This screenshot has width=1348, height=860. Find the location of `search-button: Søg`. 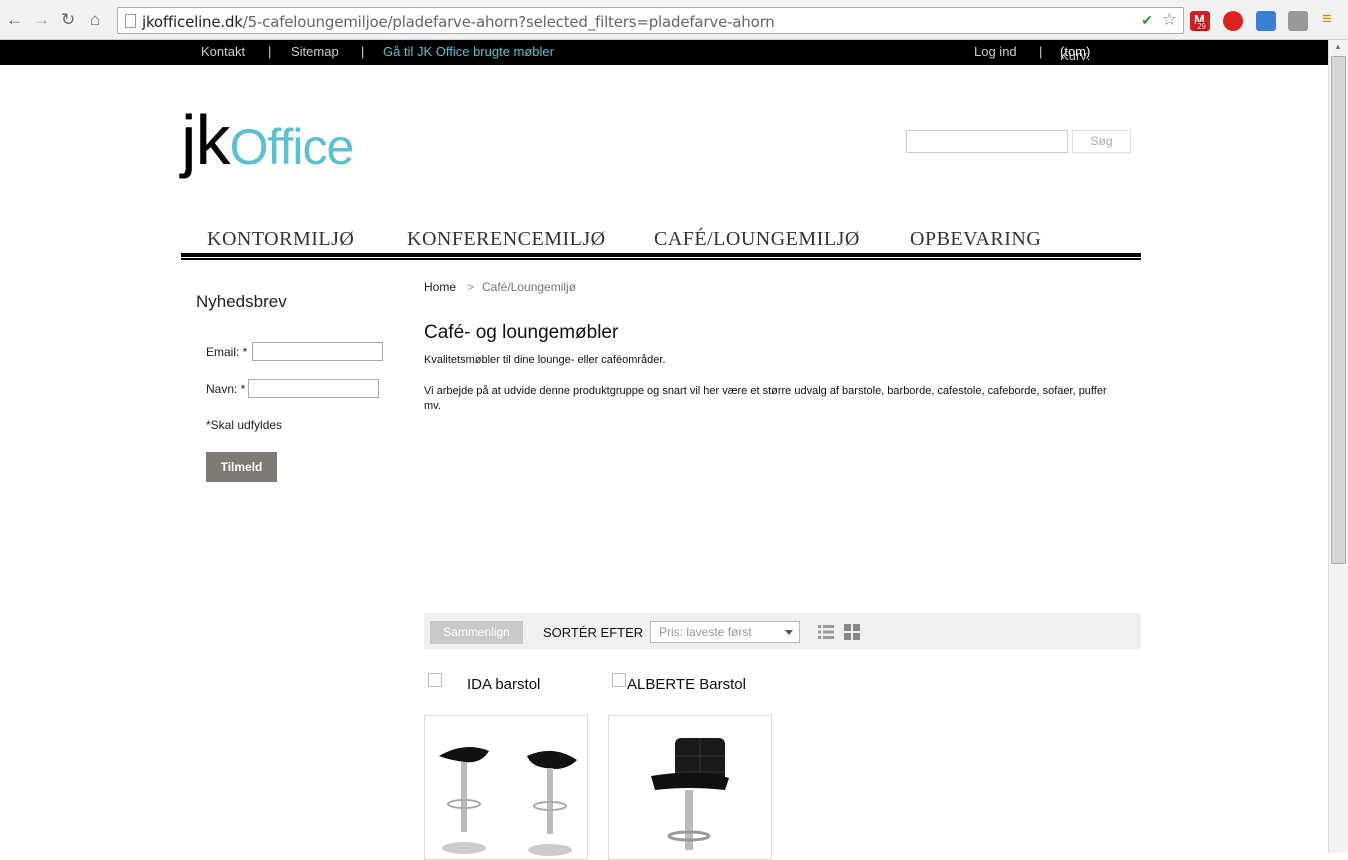

search-button: Søg is located at coordinates (1101, 141).